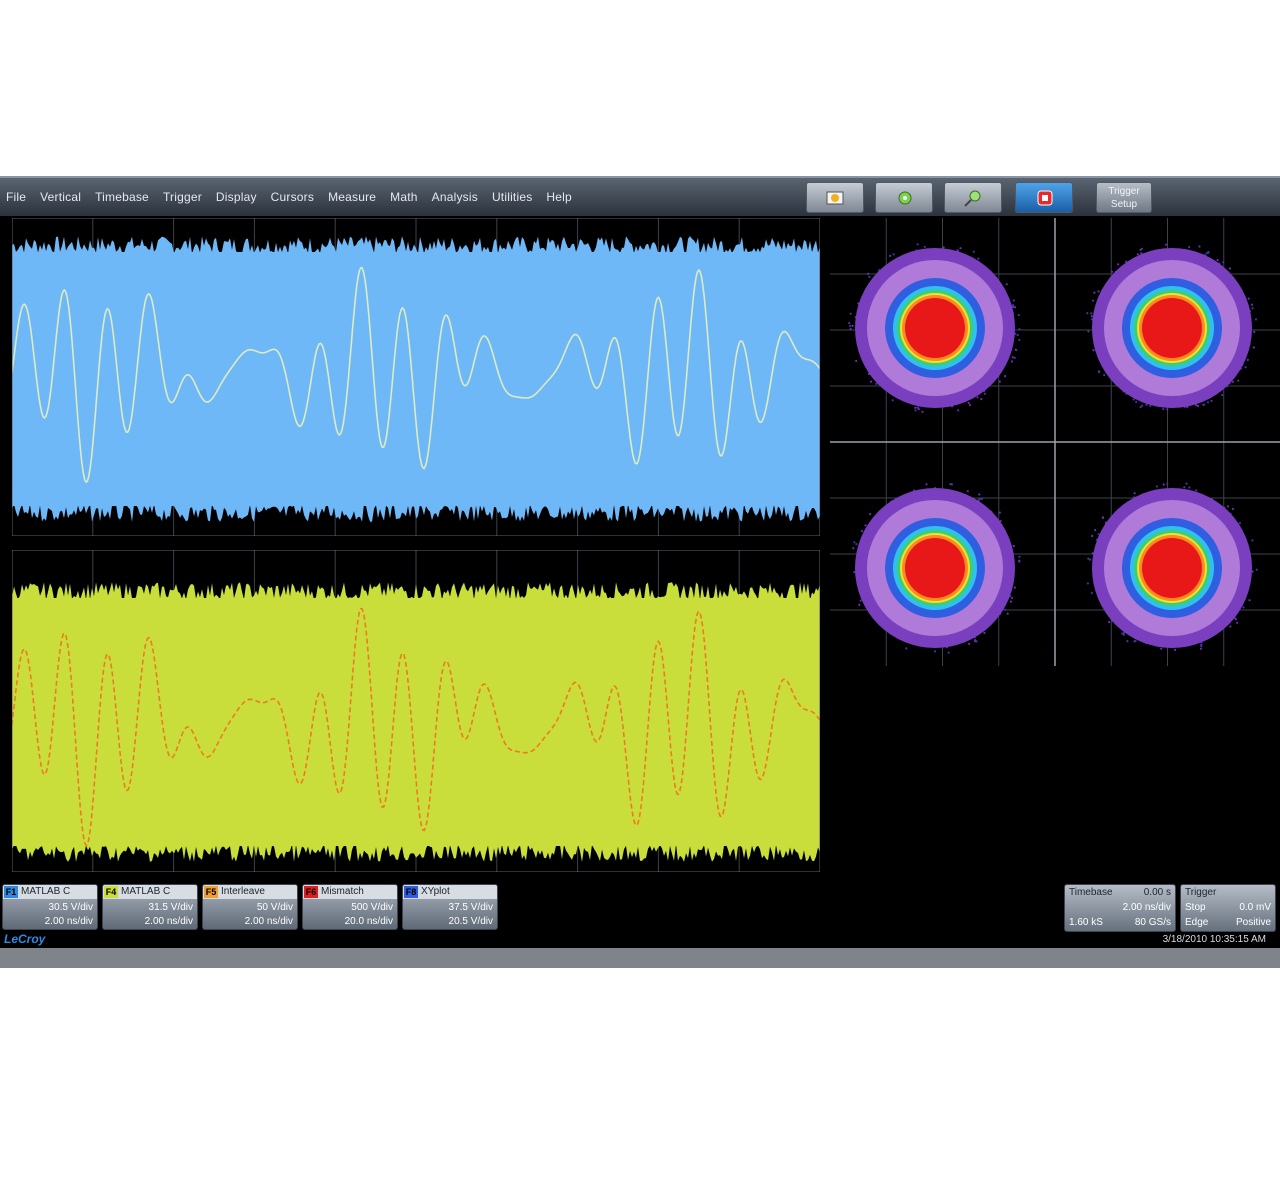 This screenshot has height=1190, width=1280. What do you see at coordinates (1124, 204) in the screenshot?
I see `trigger-setup-label-2: Setup` at bounding box center [1124, 204].